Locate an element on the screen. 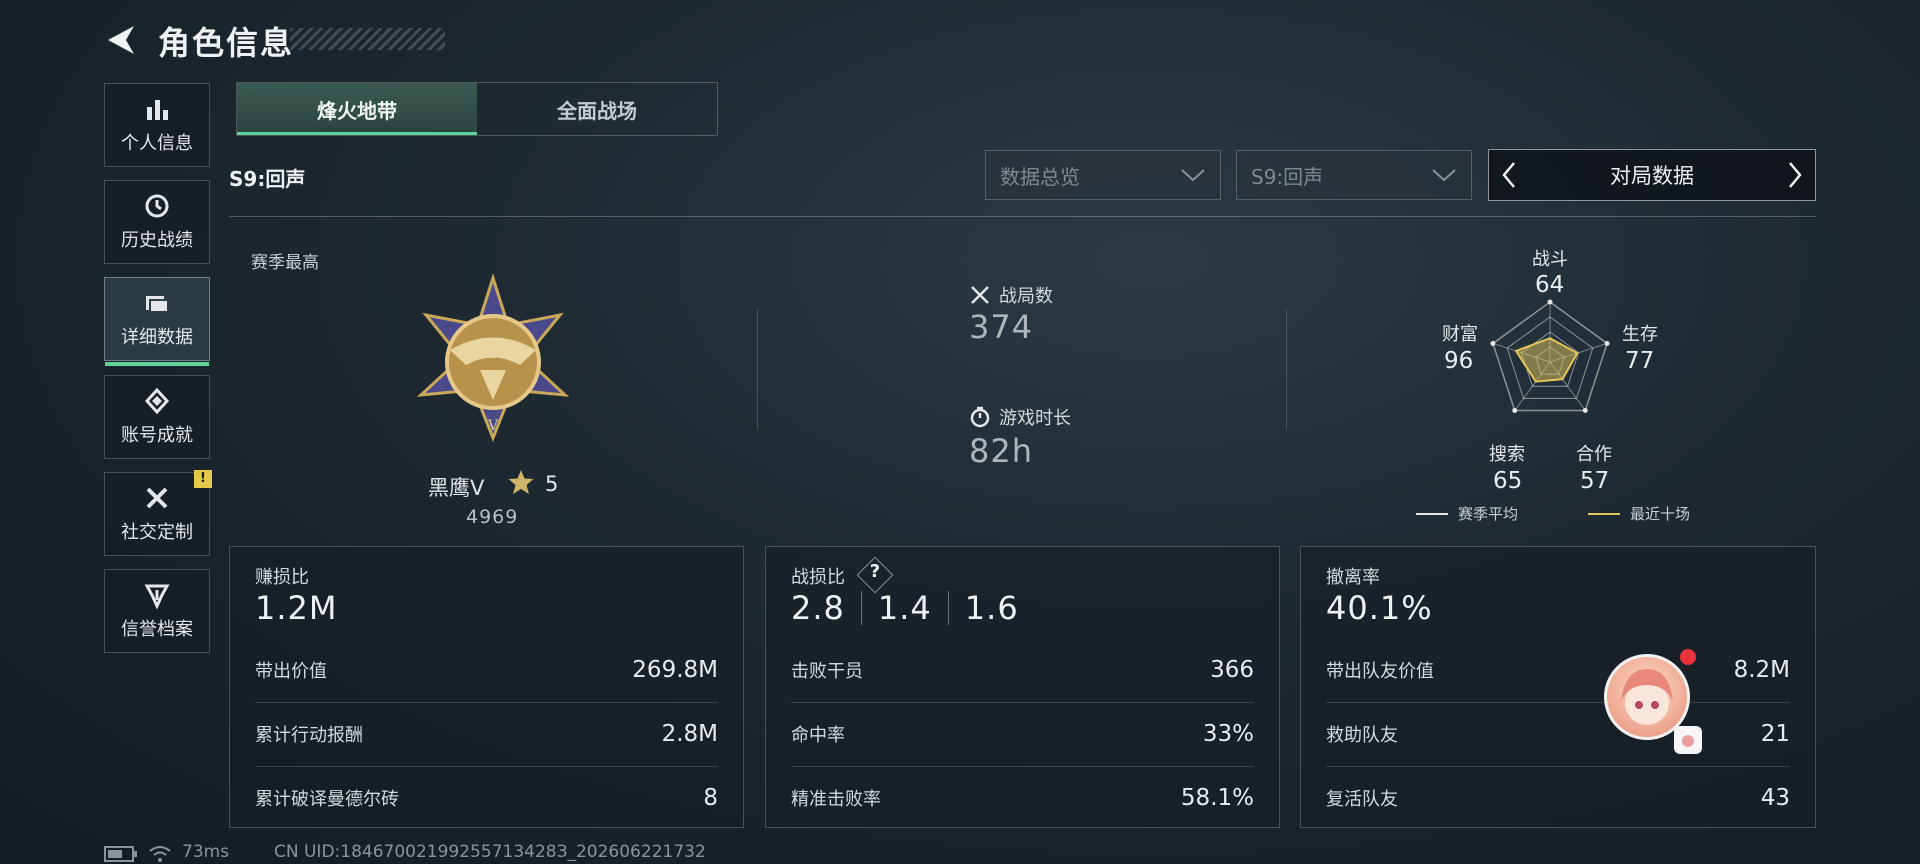 Image resolution: width=1920 pixels, height=864 pixels. season-dropdown: S9:回声 is located at coordinates (1354, 175).